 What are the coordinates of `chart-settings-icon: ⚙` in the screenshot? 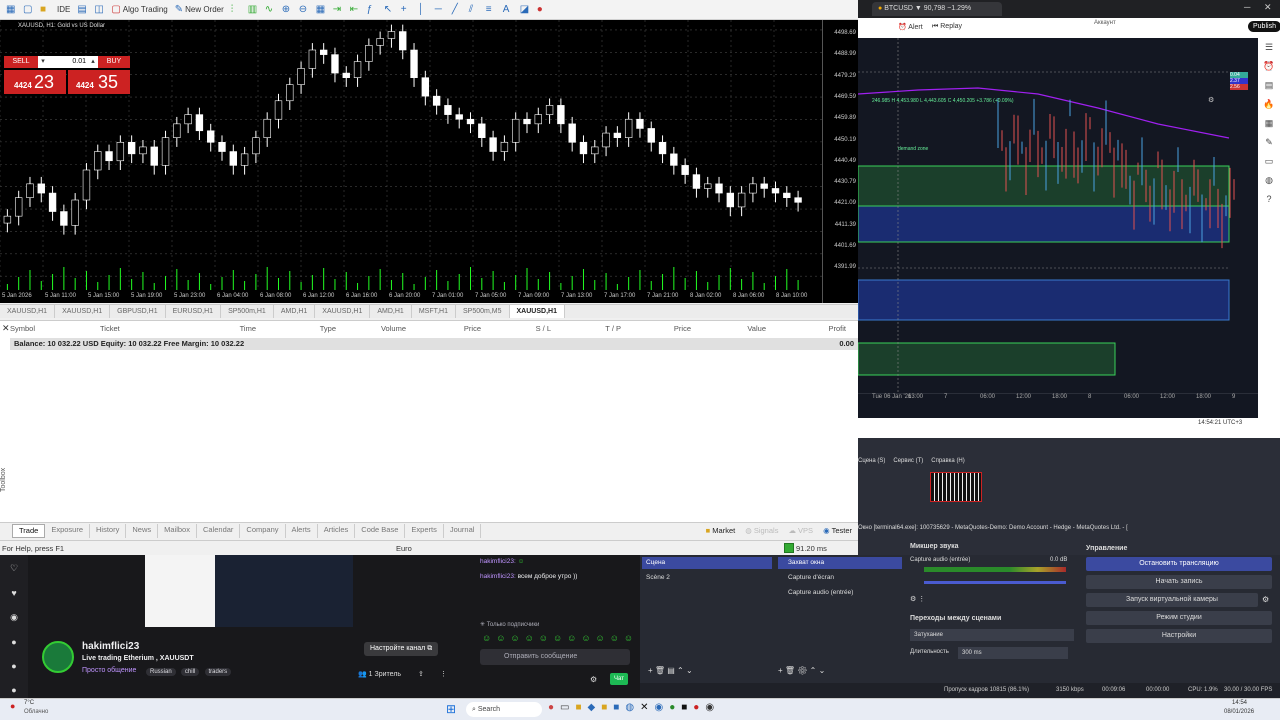 It's located at (1211, 100).